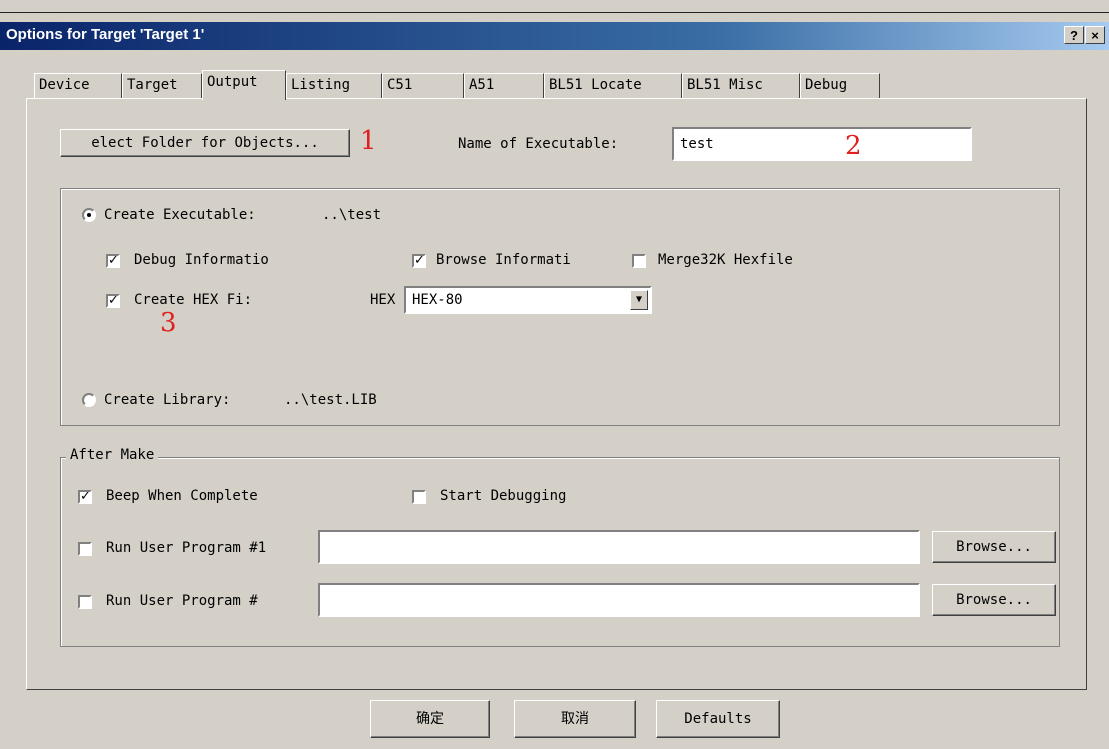 The height and width of the screenshot is (749, 1109). Describe the element at coordinates (528, 300) in the screenshot. I see `hex-format-select: HEX-80 ▼` at that location.